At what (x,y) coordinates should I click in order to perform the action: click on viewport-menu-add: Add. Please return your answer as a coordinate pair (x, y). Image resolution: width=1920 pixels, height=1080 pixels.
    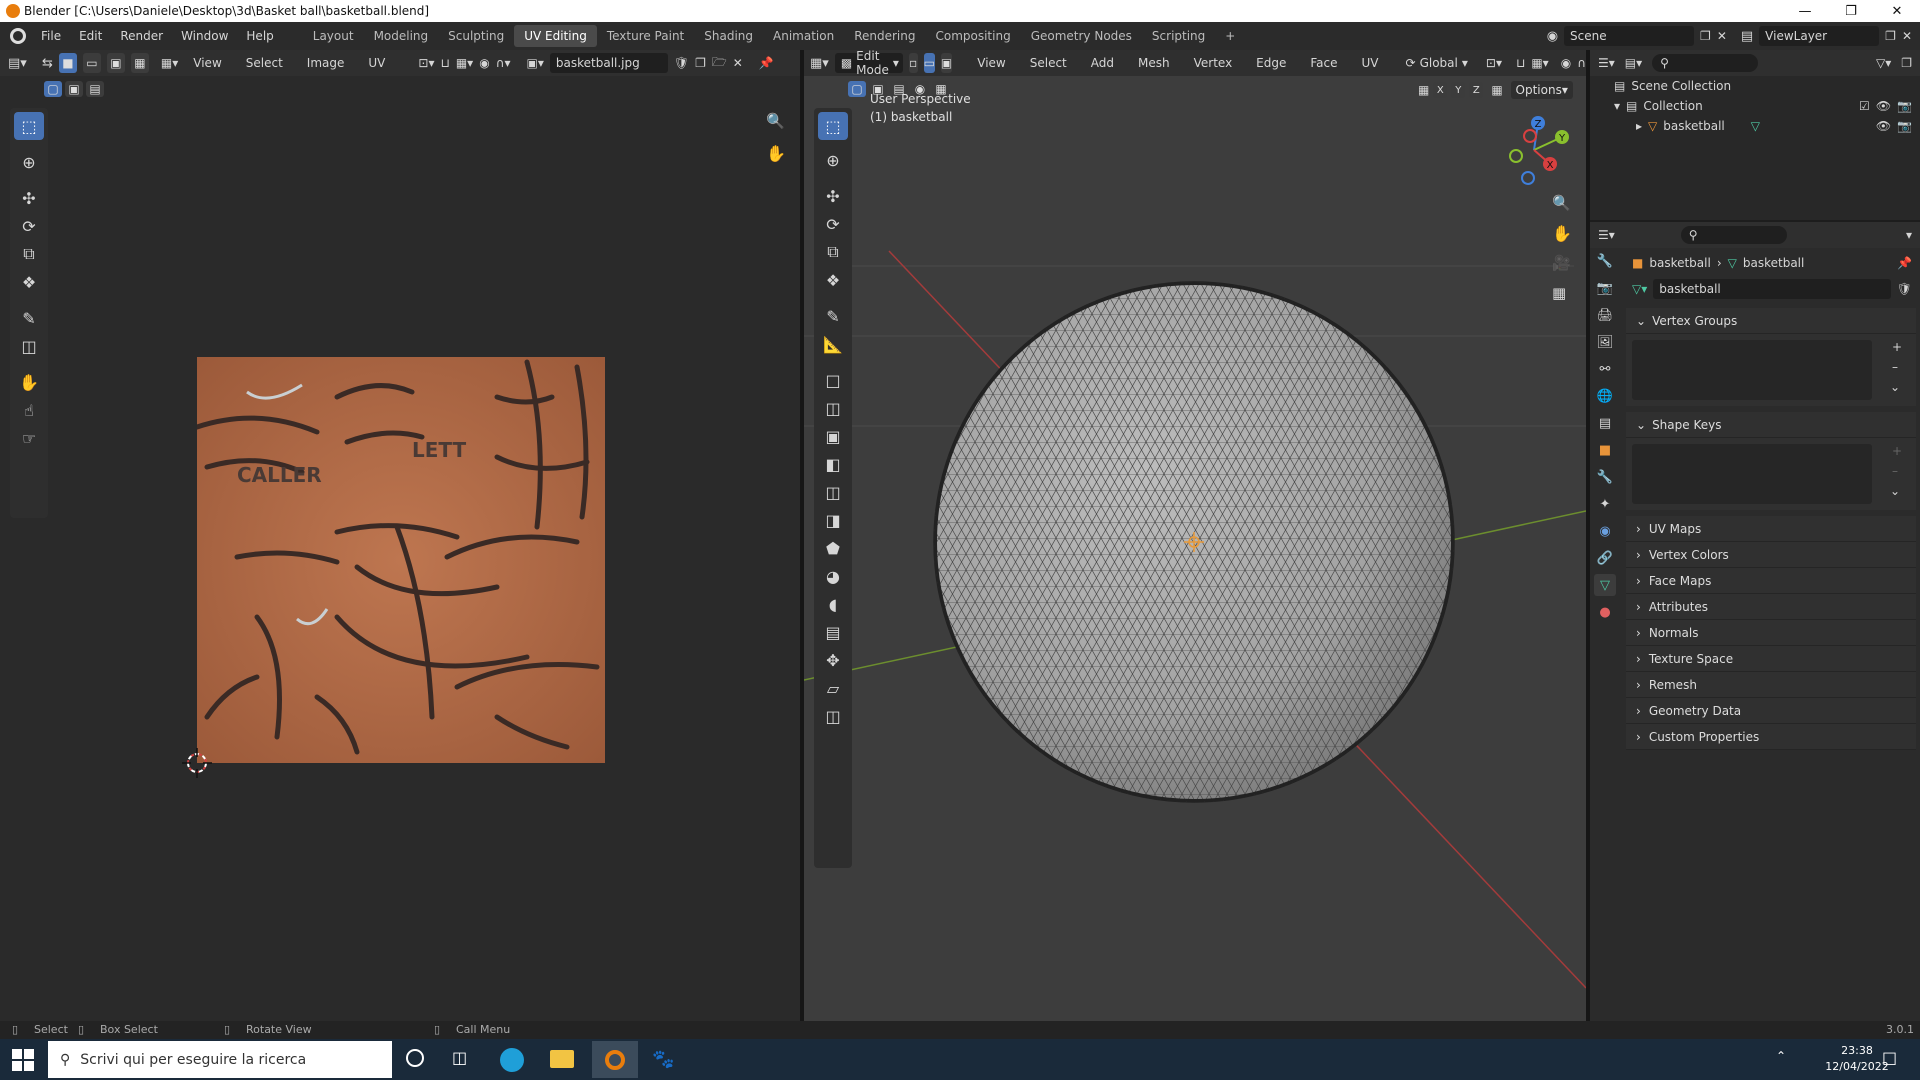
    Looking at the image, I should click on (1102, 63).